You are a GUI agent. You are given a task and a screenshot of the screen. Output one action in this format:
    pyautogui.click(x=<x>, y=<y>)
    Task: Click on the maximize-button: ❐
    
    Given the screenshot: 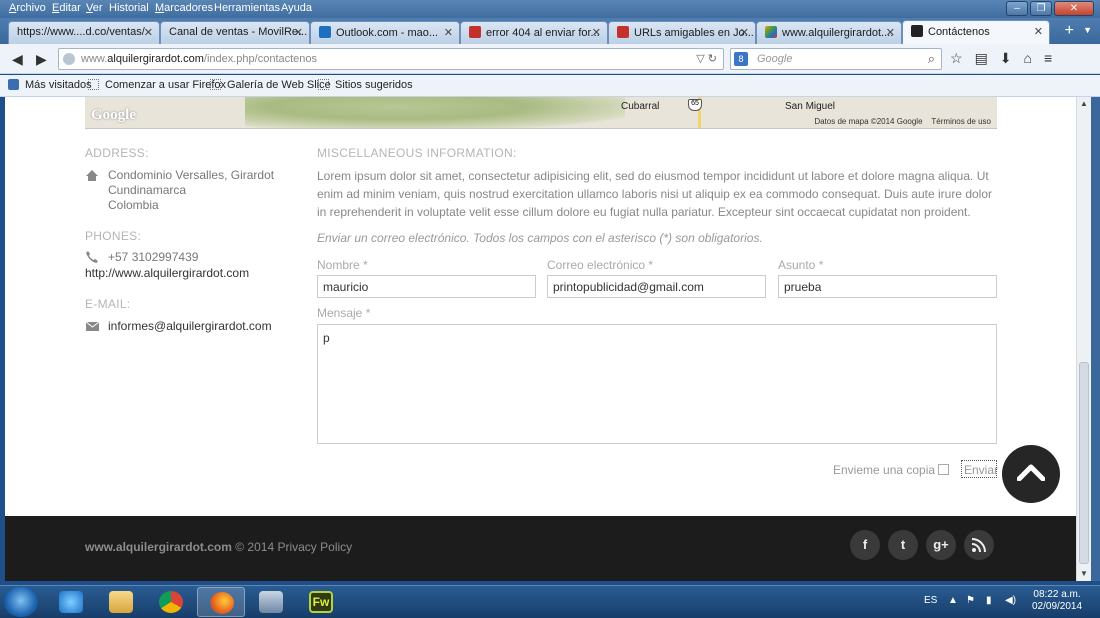 What is the action you would take?
    pyautogui.click(x=1041, y=8)
    